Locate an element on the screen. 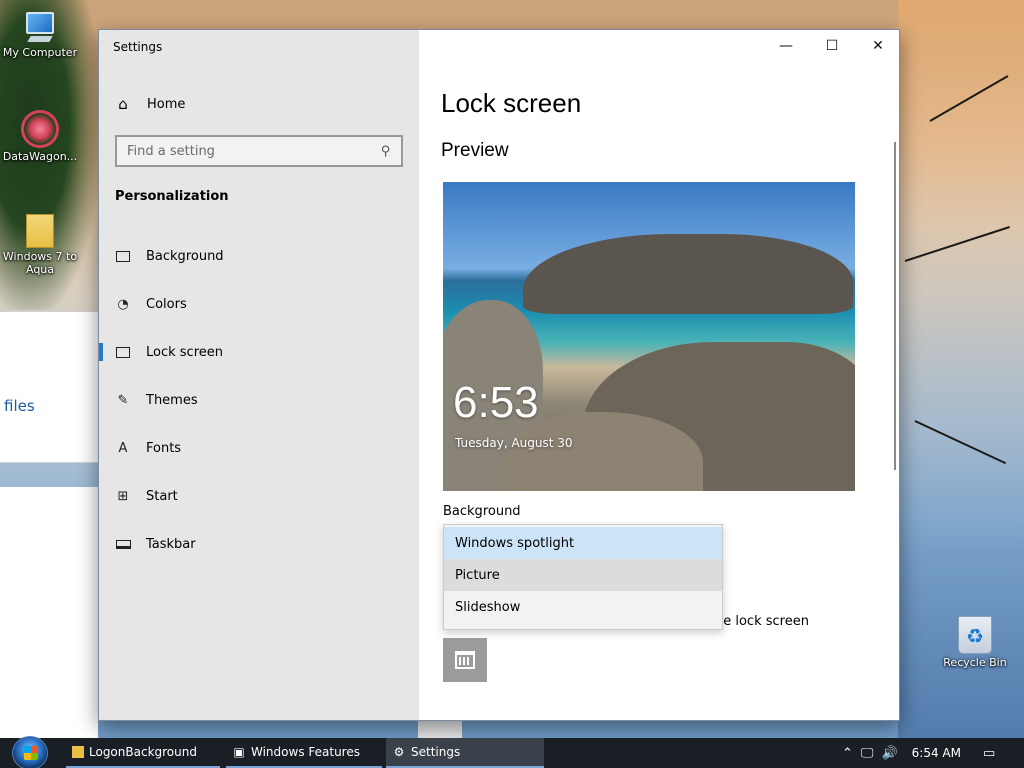 The image size is (1024, 768). nav-home: ⌂ Home is located at coordinates (150, 104).